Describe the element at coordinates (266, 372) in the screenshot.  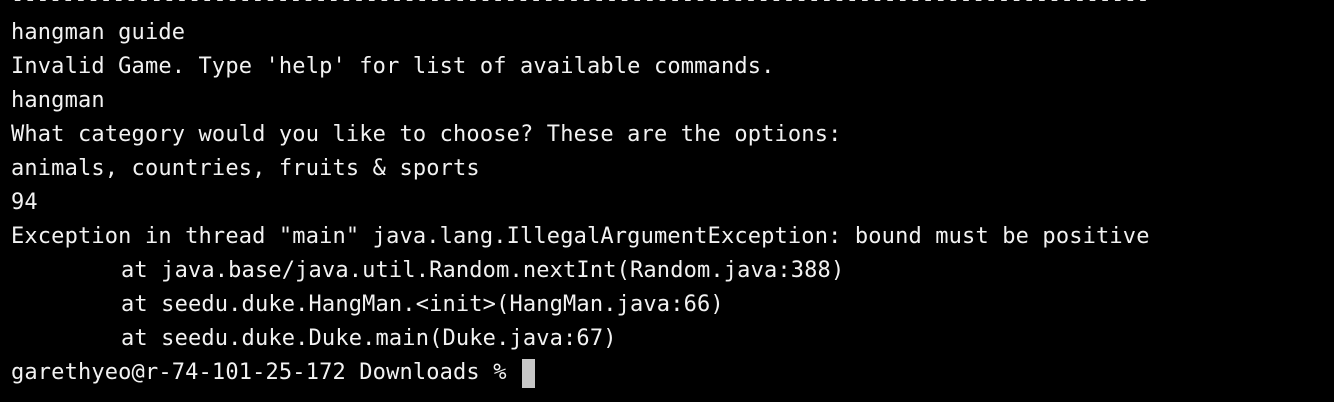
I see `prompt-text: garethyeo@r-74-101-25-172 Downloads %` at that location.